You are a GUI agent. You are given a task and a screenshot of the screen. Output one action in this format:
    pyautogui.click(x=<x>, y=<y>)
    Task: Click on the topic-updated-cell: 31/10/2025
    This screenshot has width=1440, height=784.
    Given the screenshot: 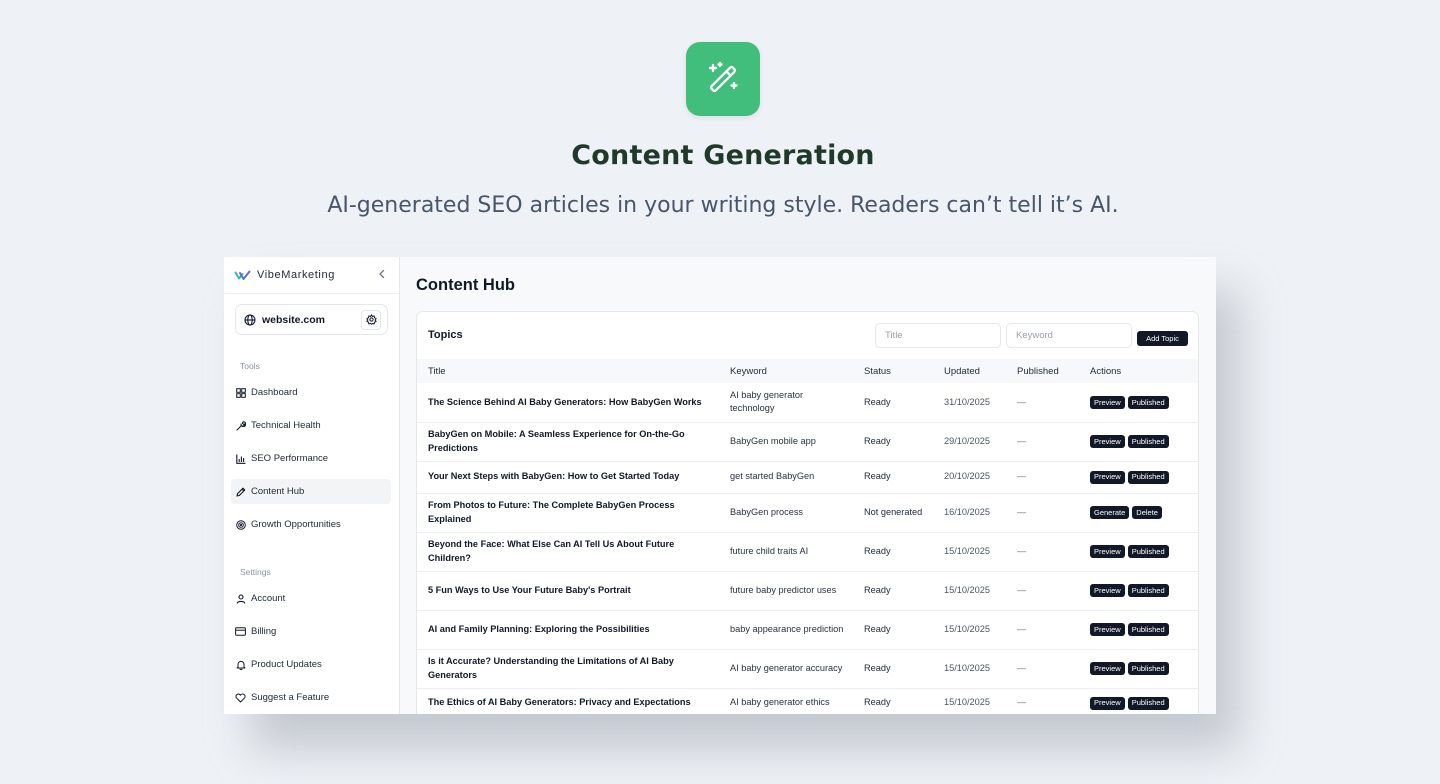 What is the action you would take?
    pyautogui.click(x=967, y=401)
    